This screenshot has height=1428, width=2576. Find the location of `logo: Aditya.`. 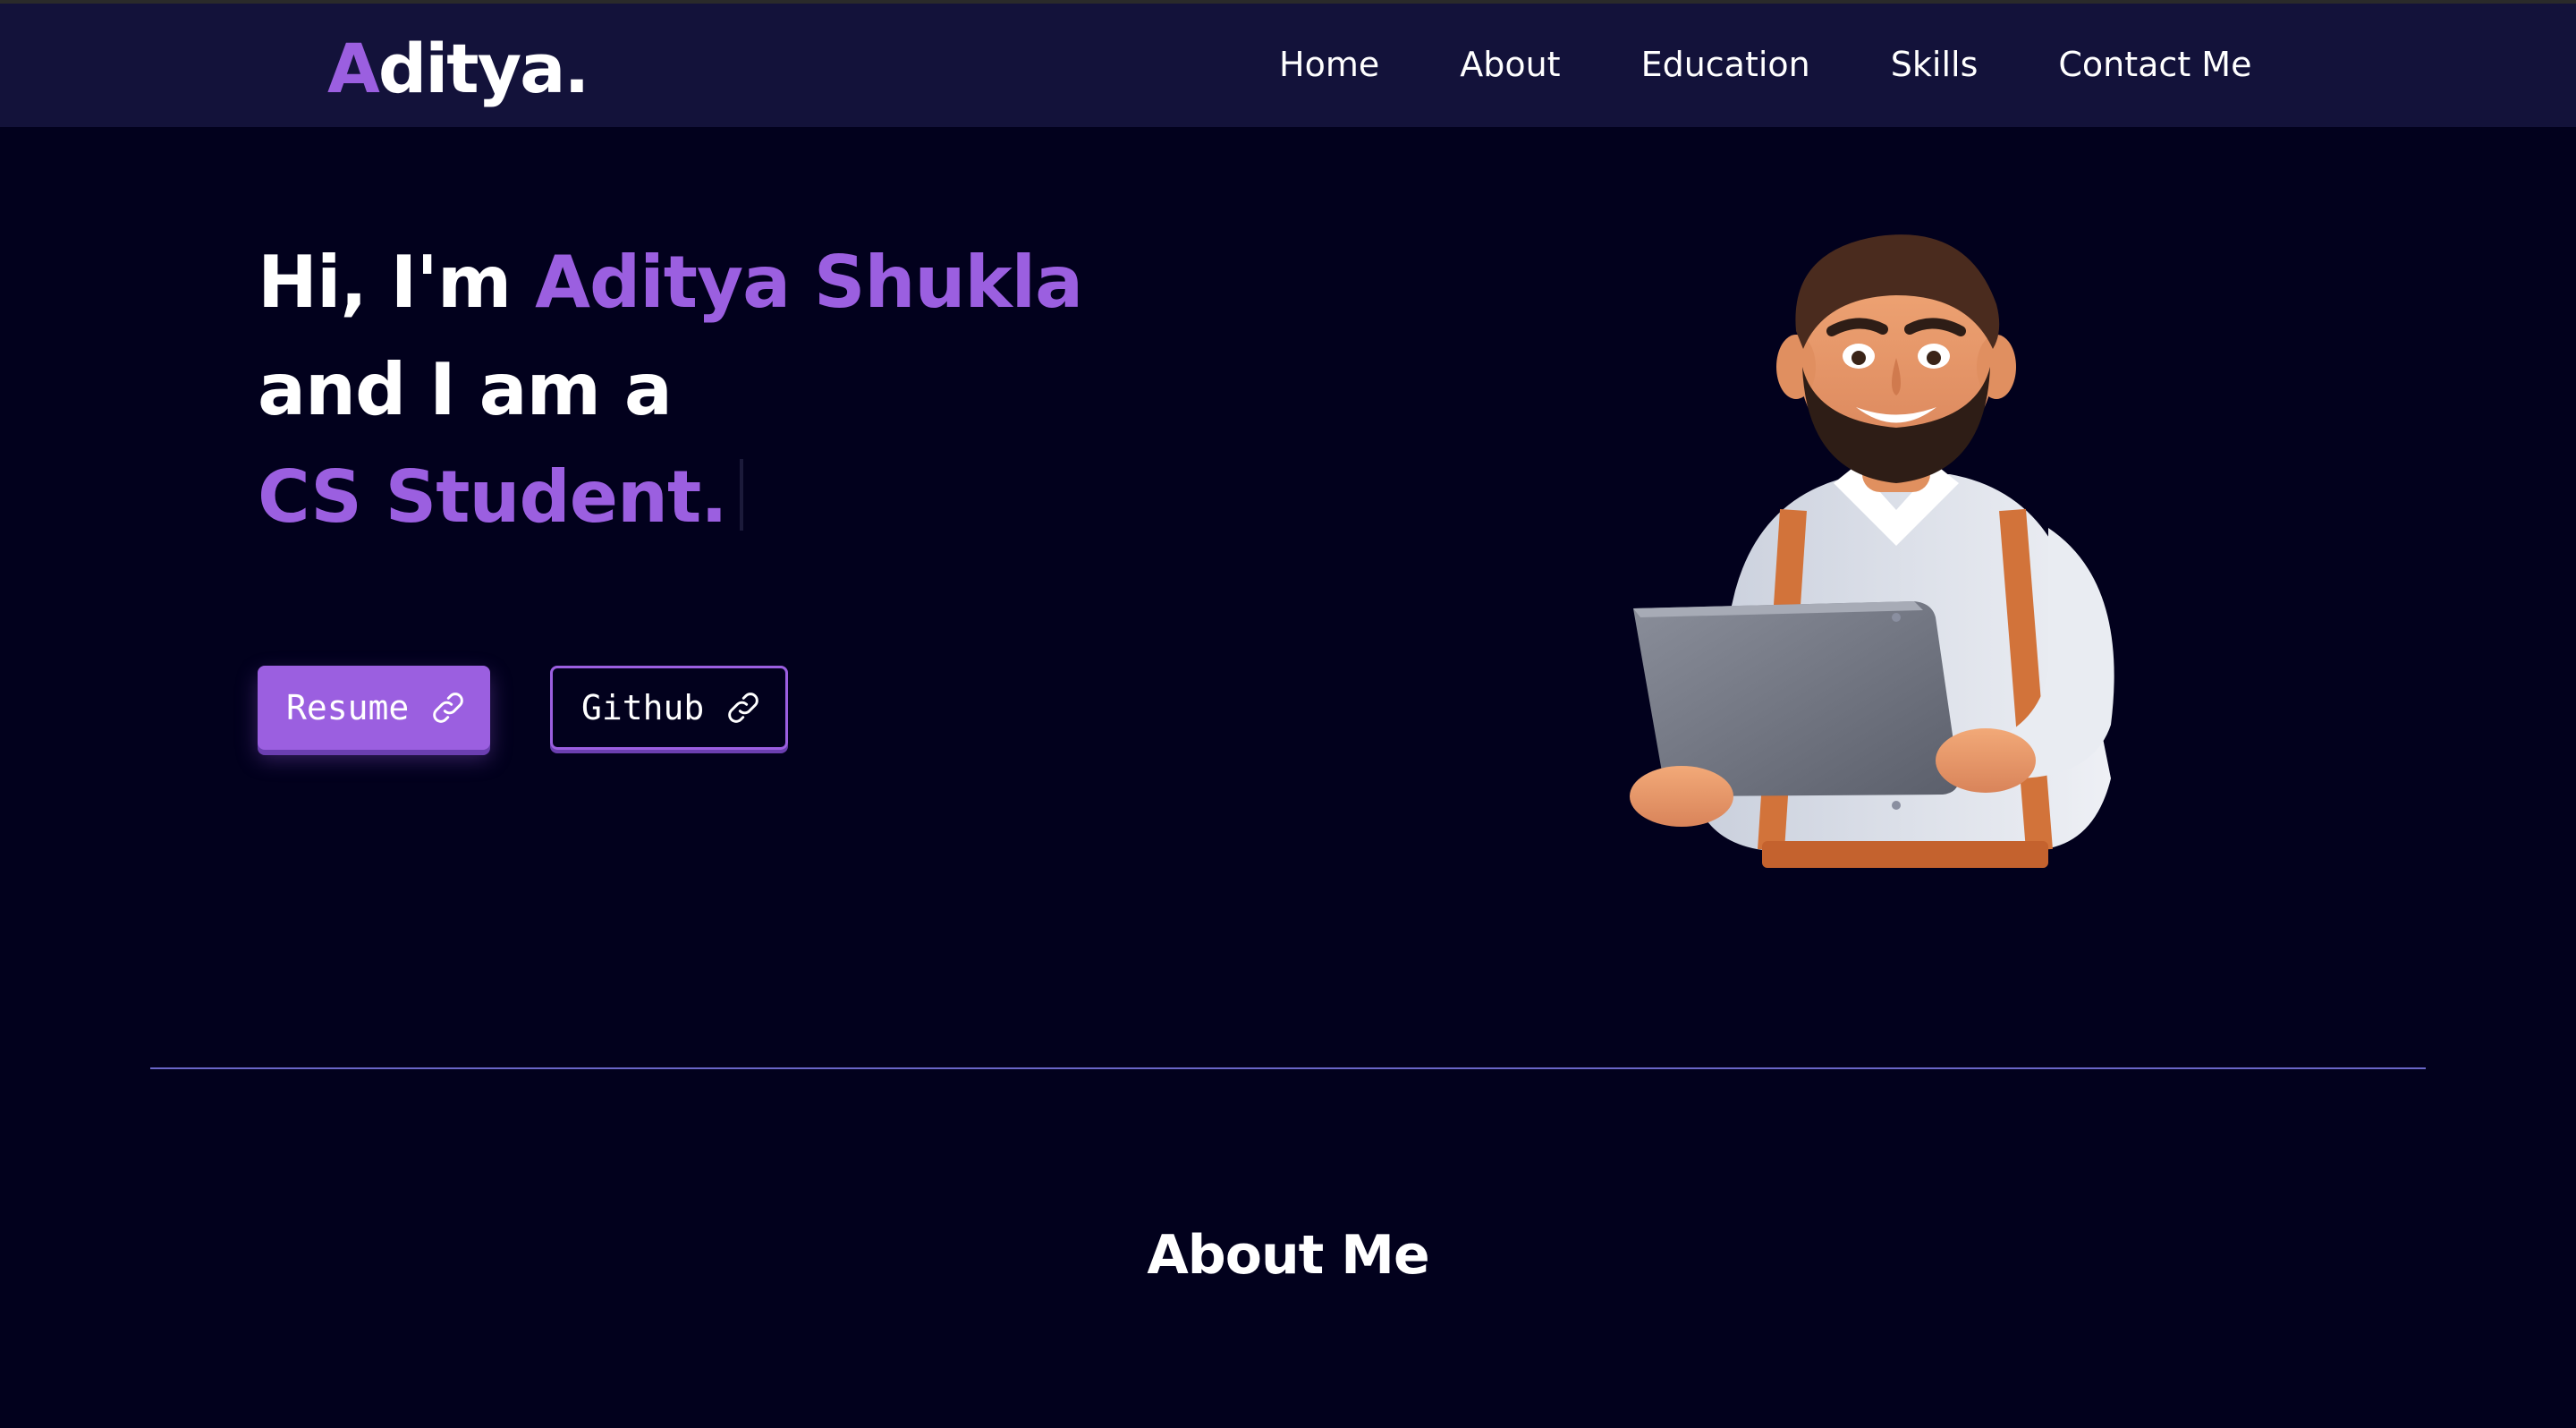

logo: Aditya. is located at coordinates (458, 69).